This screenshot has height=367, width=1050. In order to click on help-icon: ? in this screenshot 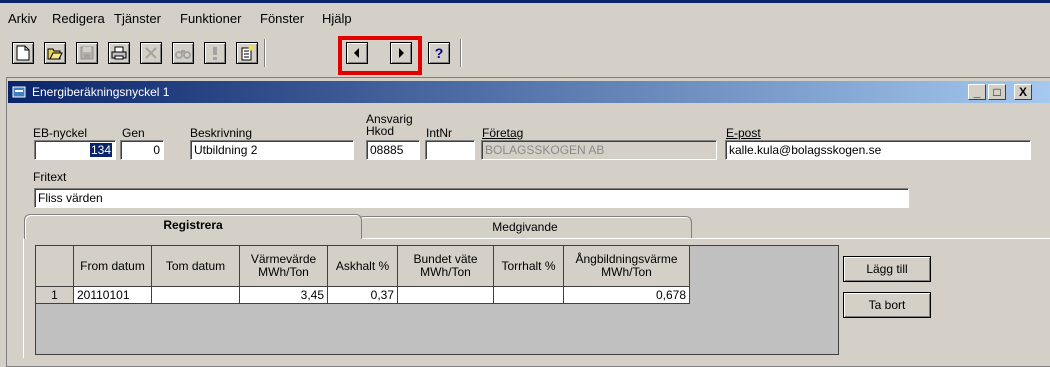, I will do `click(439, 53)`.